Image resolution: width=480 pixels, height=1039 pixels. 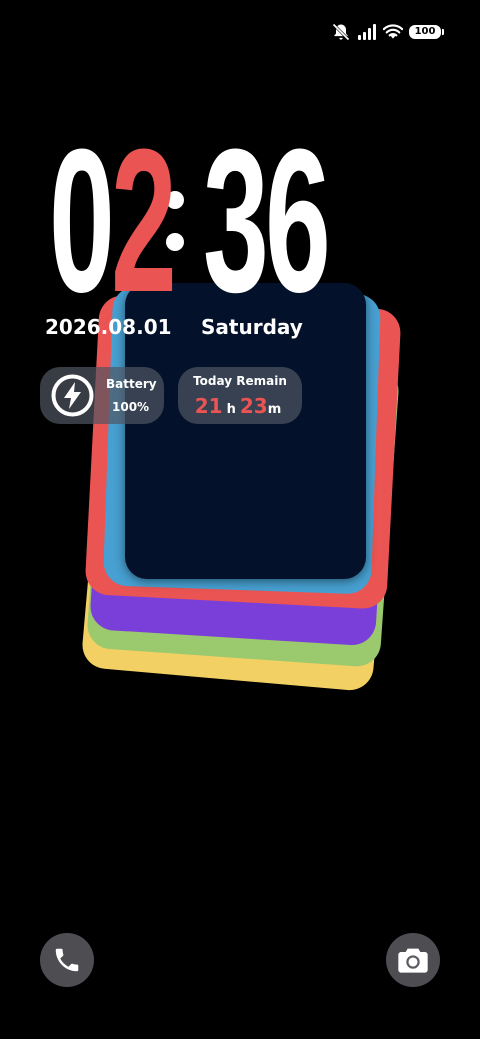 I want to click on remain-minutes-unit: m, so click(x=274, y=409).